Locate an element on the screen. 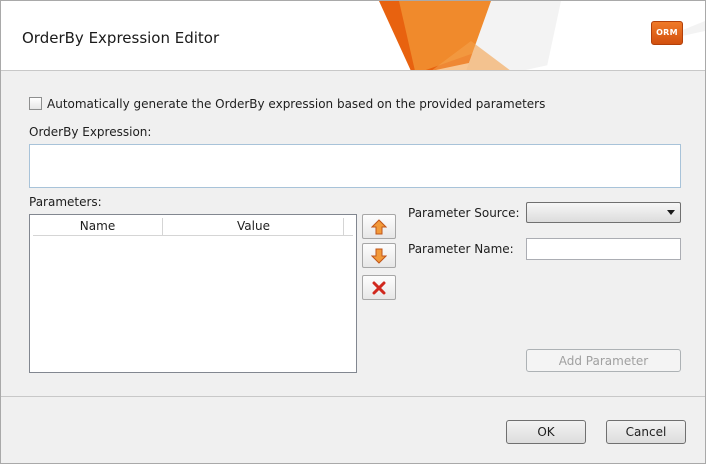  arrow-down-icon is located at coordinates (379, 256).